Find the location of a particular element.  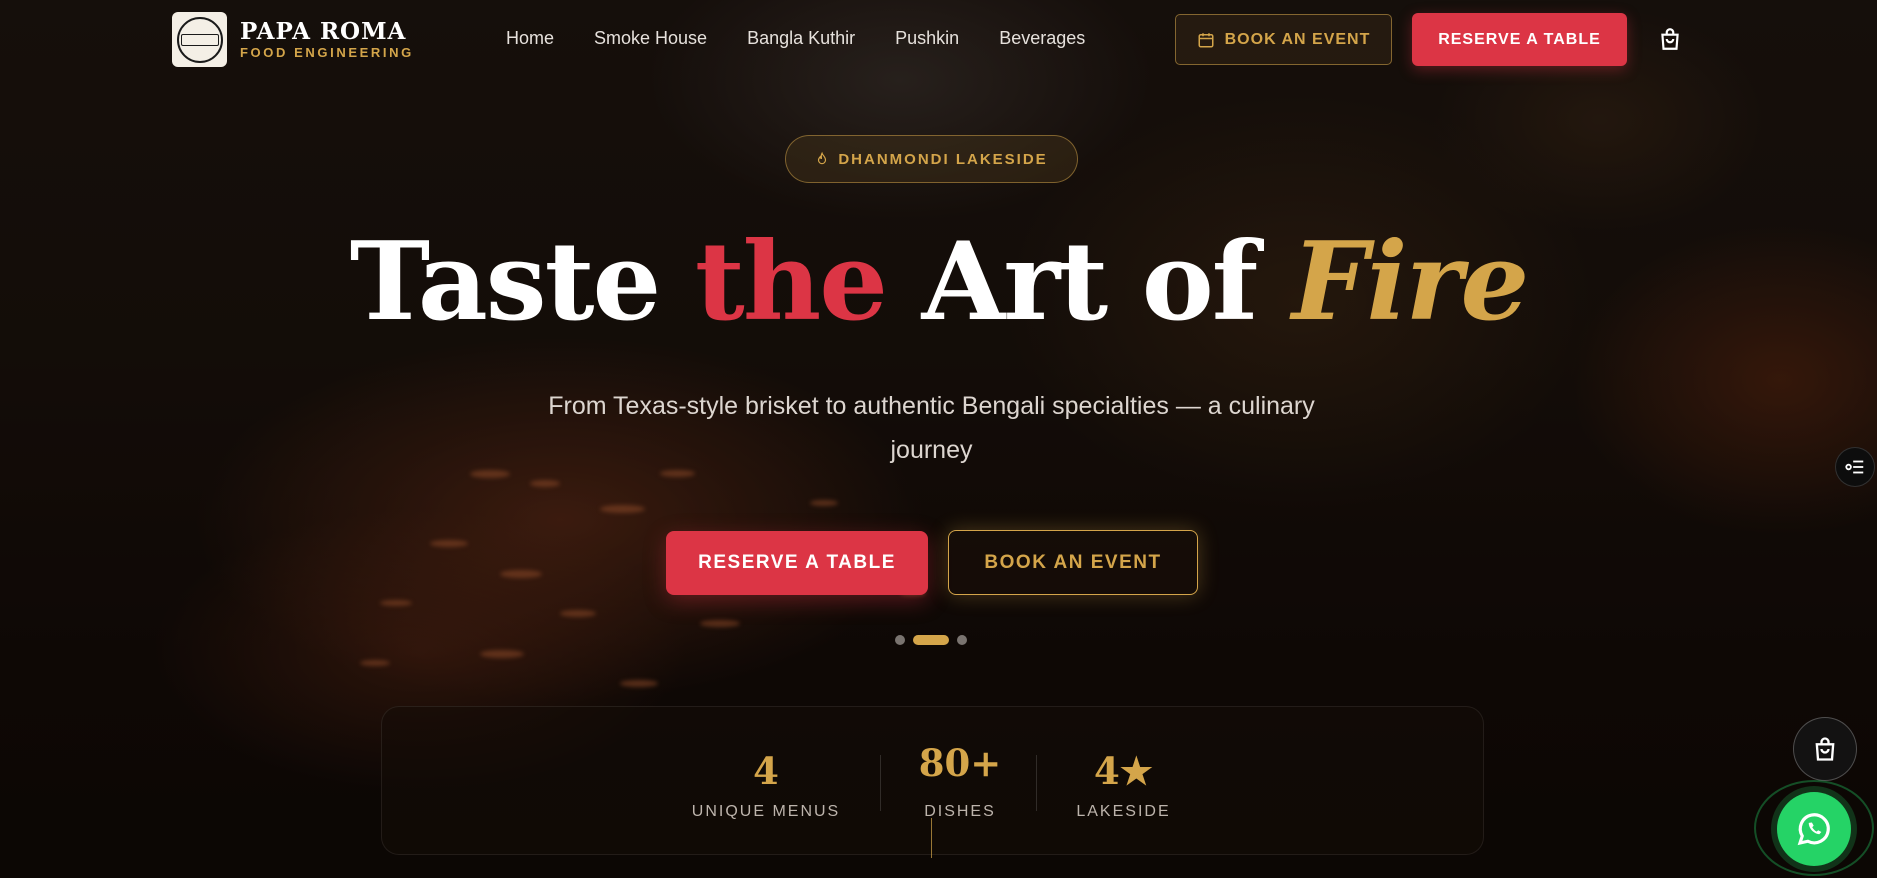

hero-reserve-table-button: RESERVE A TABLE is located at coordinates (797, 563).